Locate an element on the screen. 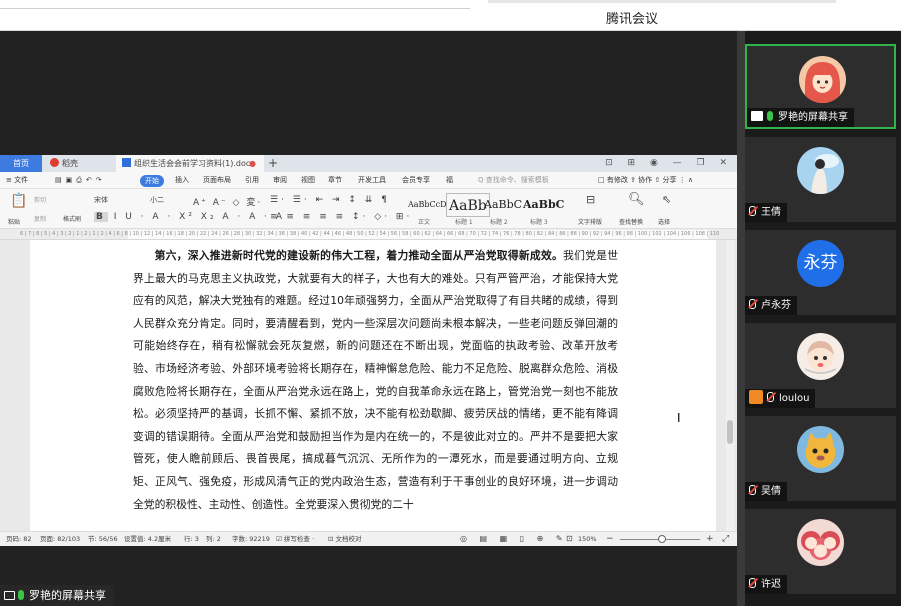  menu-view: 视图 is located at coordinates (308, 180).